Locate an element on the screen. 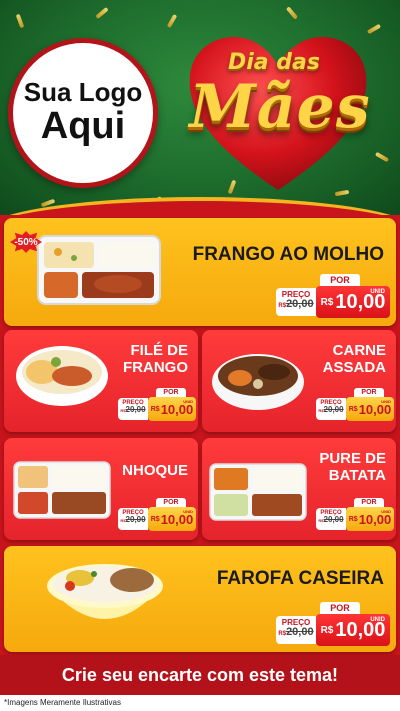 The height and width of the screenshot is (711, 400). product-name-line2: ASSADA is located at coordinates (354, 368).